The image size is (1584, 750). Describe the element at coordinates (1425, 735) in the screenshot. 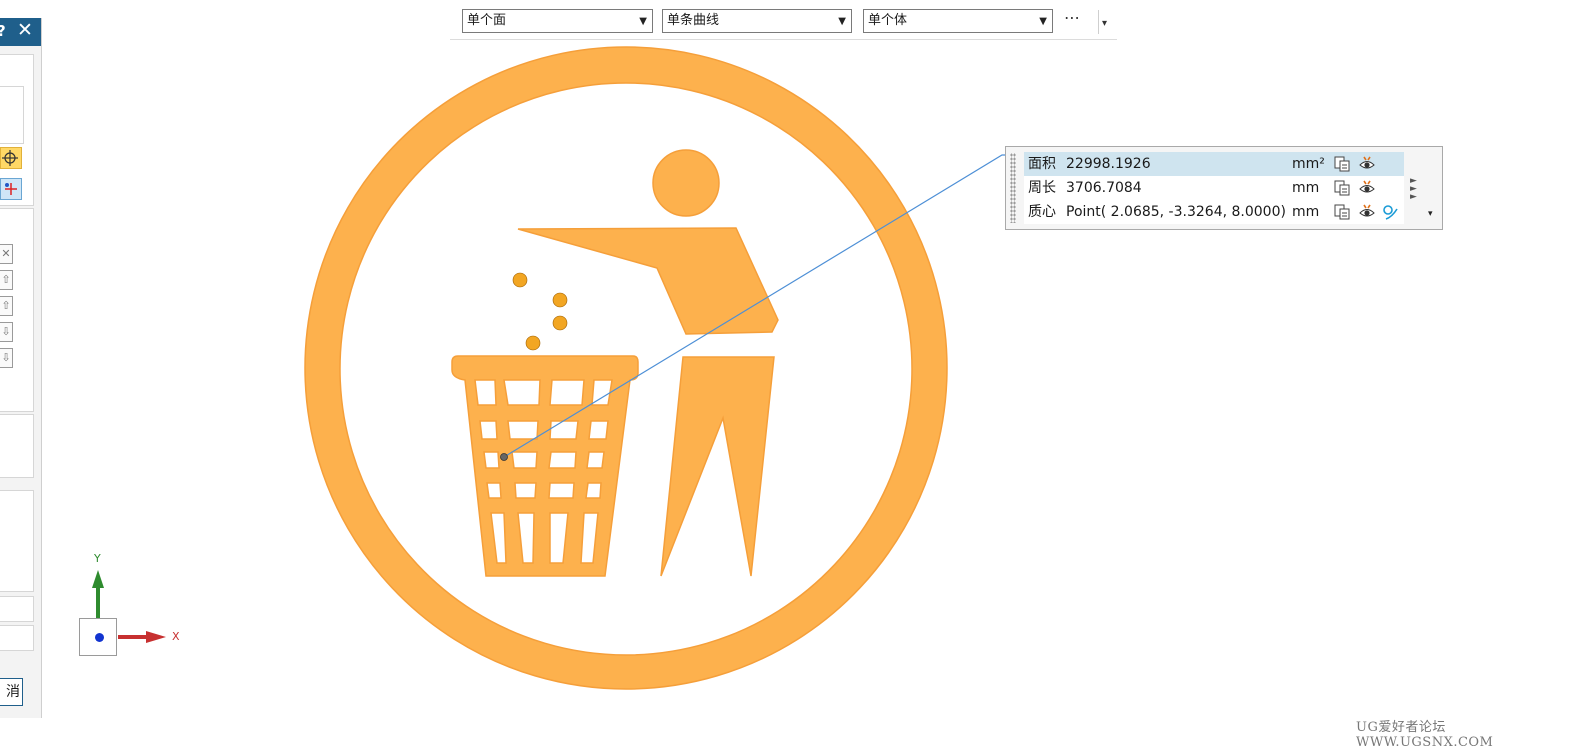

I see `watermark: UG爱好者论坛 WWW.UGSNX.COM` at that location.